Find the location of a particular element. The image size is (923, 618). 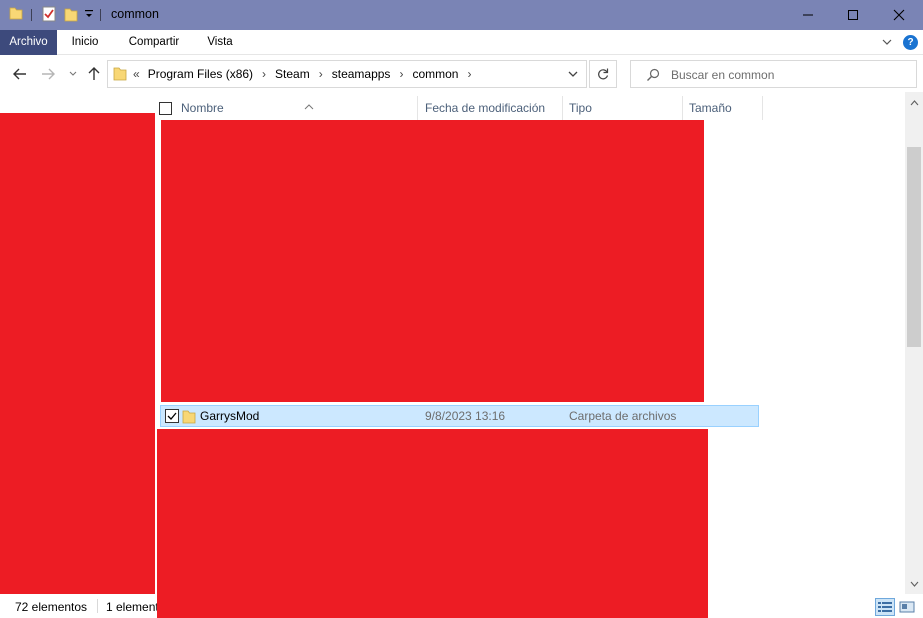

minimize-icon is located at coordinates (808, 15).